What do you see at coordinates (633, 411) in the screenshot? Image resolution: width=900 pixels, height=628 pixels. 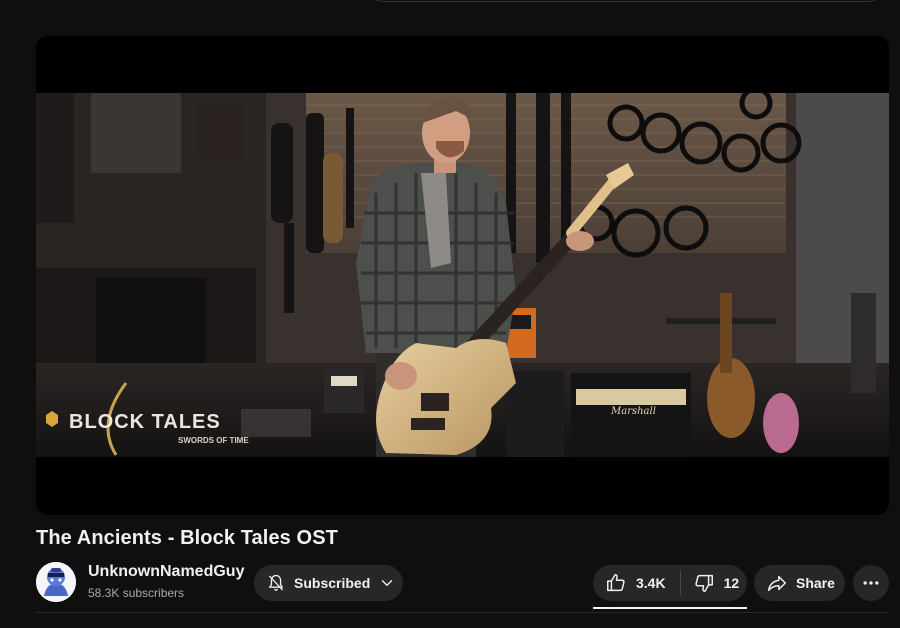 I see `marshall-amp-logo: Marshall` at bounding box center [633, 411].